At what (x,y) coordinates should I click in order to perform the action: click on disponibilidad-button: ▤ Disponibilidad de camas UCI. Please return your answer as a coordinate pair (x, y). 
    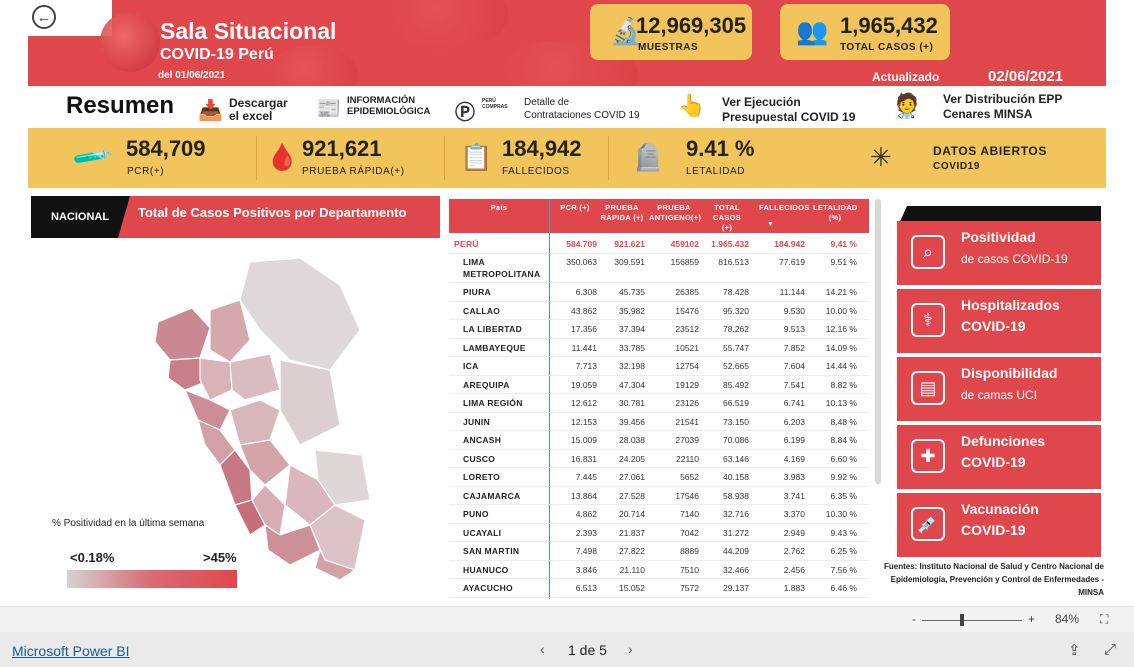
    Looking at the image, I should click on (999, 389).